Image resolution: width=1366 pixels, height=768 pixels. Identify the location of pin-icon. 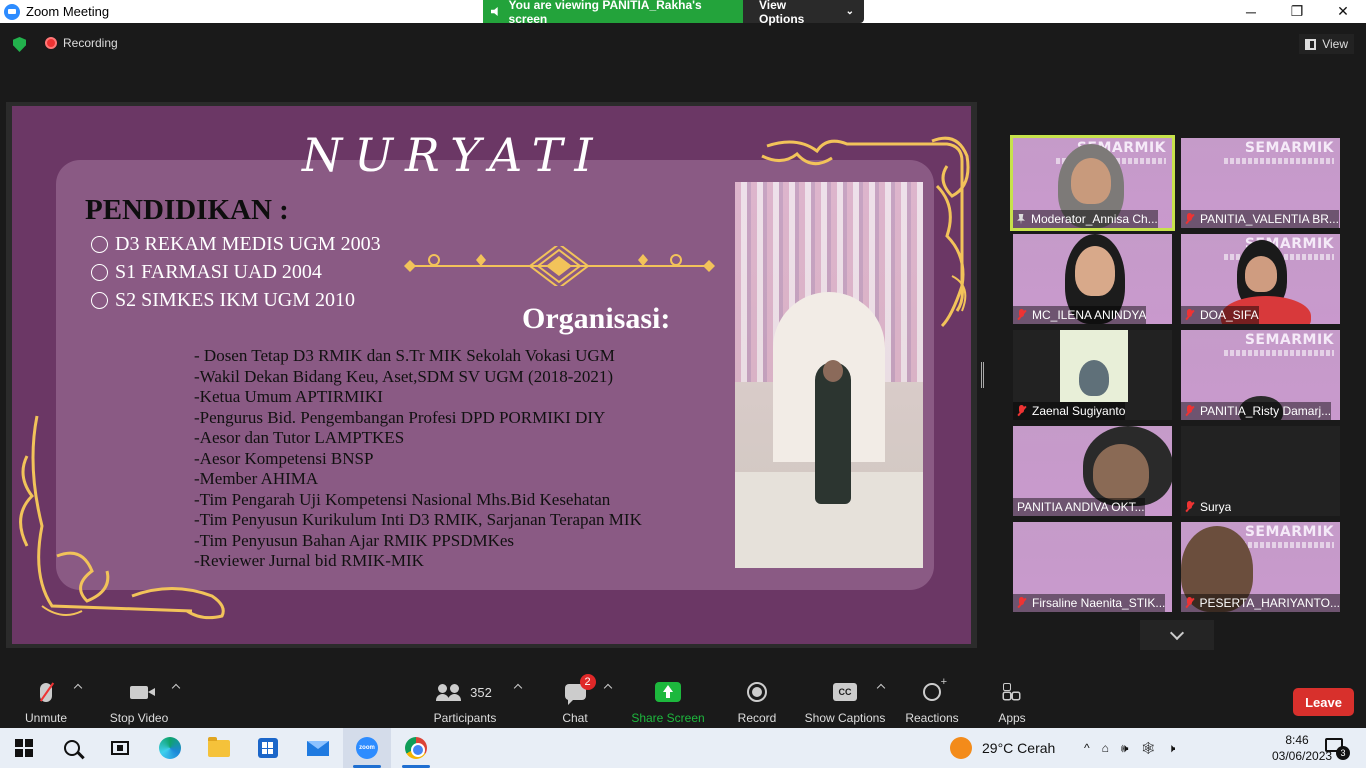
(1021, 219).